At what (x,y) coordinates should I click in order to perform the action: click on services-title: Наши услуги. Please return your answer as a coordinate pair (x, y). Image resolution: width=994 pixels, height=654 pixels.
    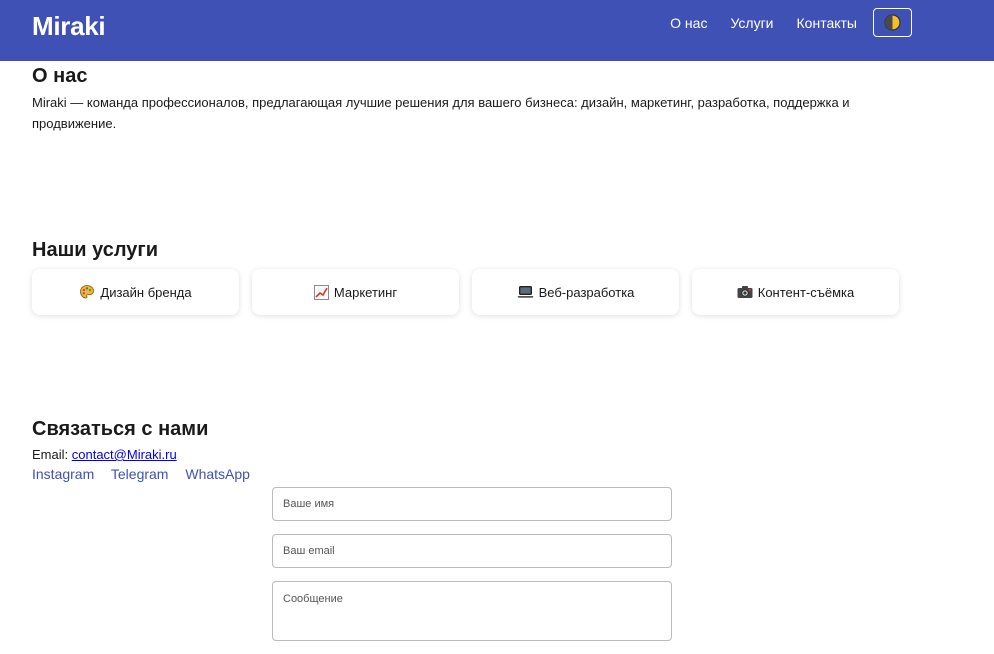
    Looking at the image, I should click on (95, 250).